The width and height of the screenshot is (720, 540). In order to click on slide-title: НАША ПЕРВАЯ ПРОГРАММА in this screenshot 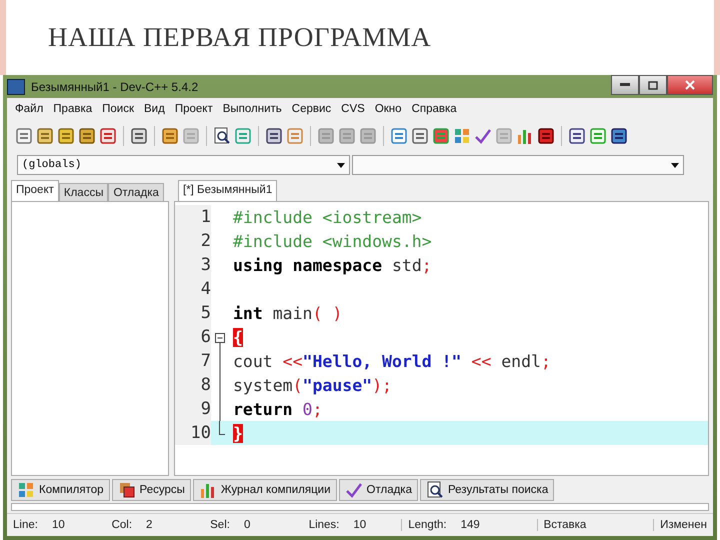, I will do `click(240, 37)`.